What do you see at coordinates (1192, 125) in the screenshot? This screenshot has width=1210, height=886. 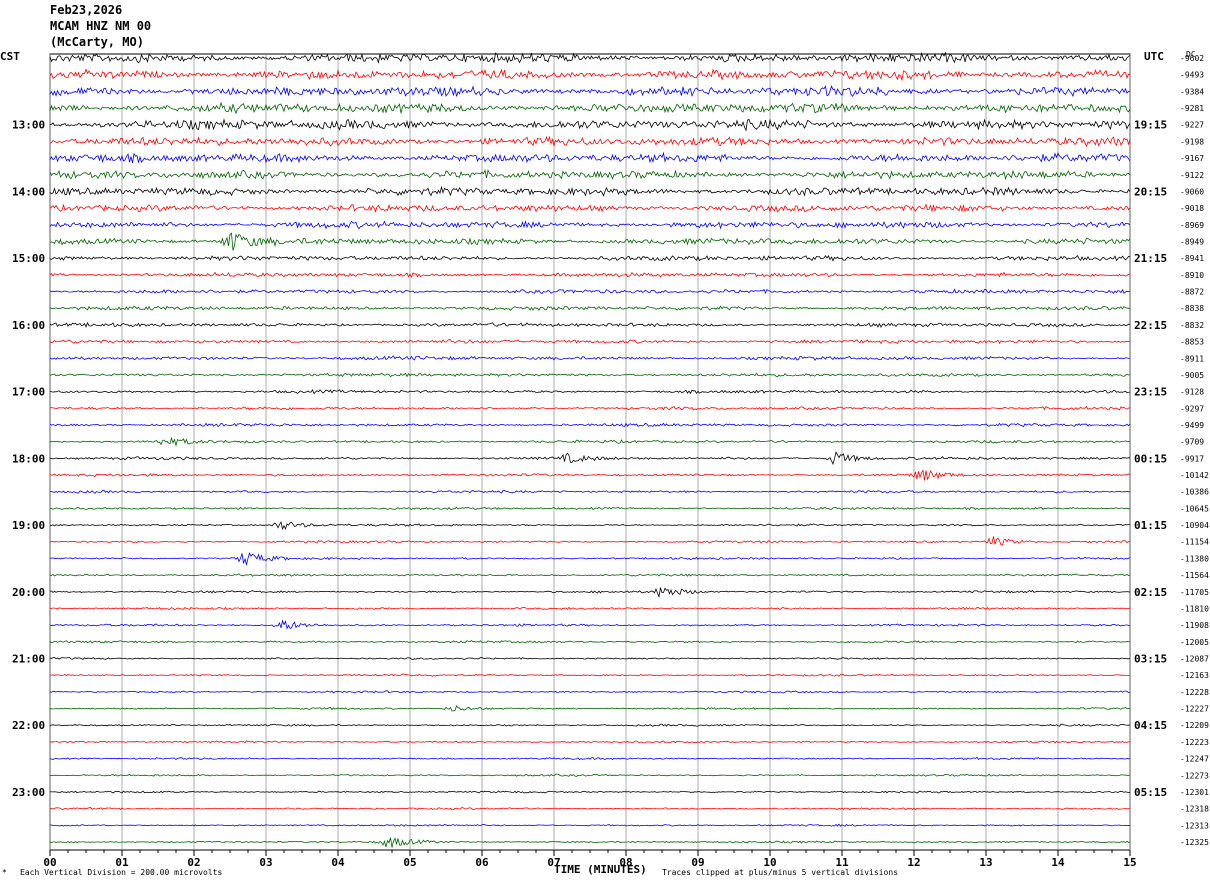 I see `dc-offset-label: -9227` at bounding box center [1192, 125].